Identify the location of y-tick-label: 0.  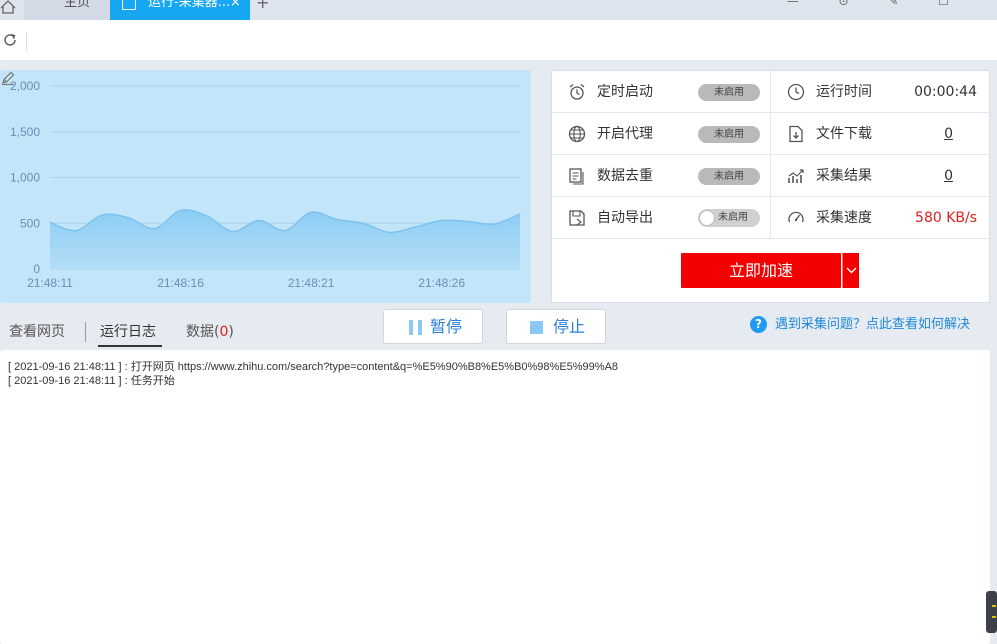
(36, 269).